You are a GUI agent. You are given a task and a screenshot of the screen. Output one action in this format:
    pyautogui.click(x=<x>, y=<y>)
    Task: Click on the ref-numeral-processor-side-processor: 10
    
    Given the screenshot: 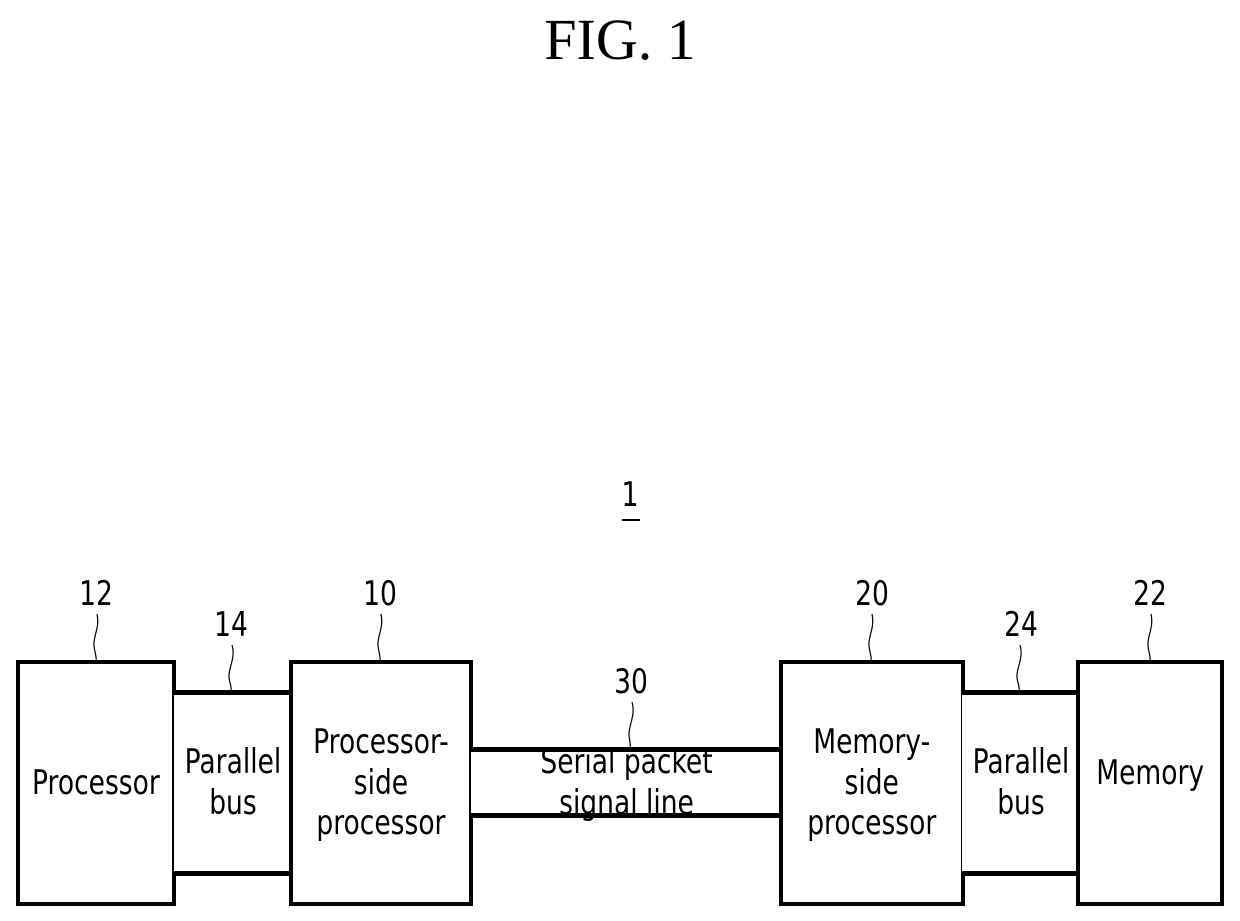 What is the action you would take?
    pyautogui.click(x=380, y=594)
    